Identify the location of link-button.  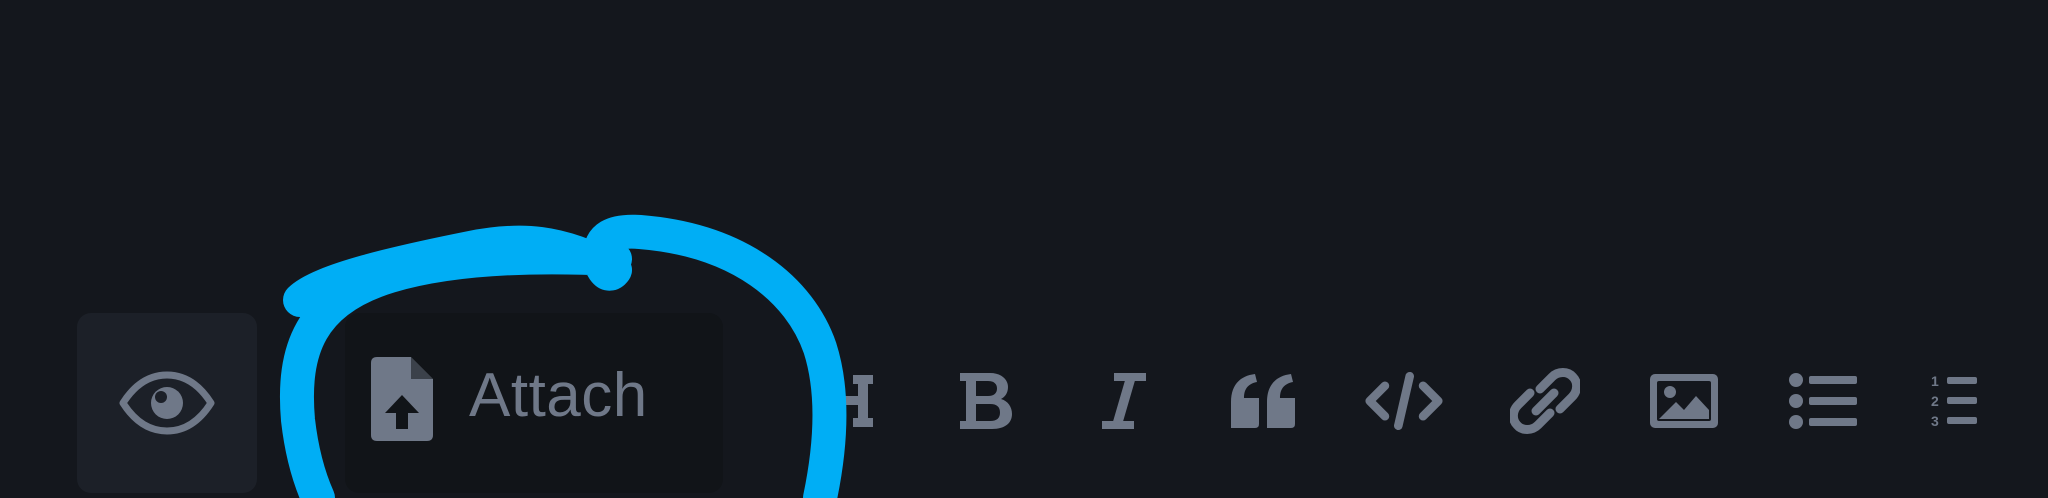
(1545, 401).